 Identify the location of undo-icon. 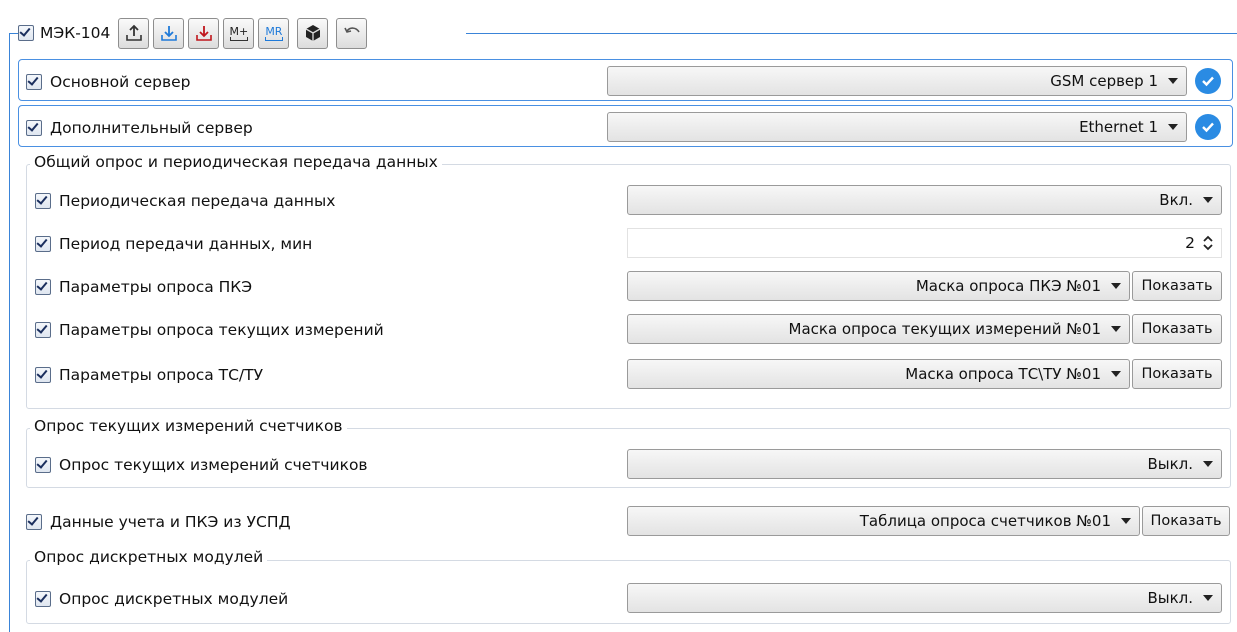
(352, 30).